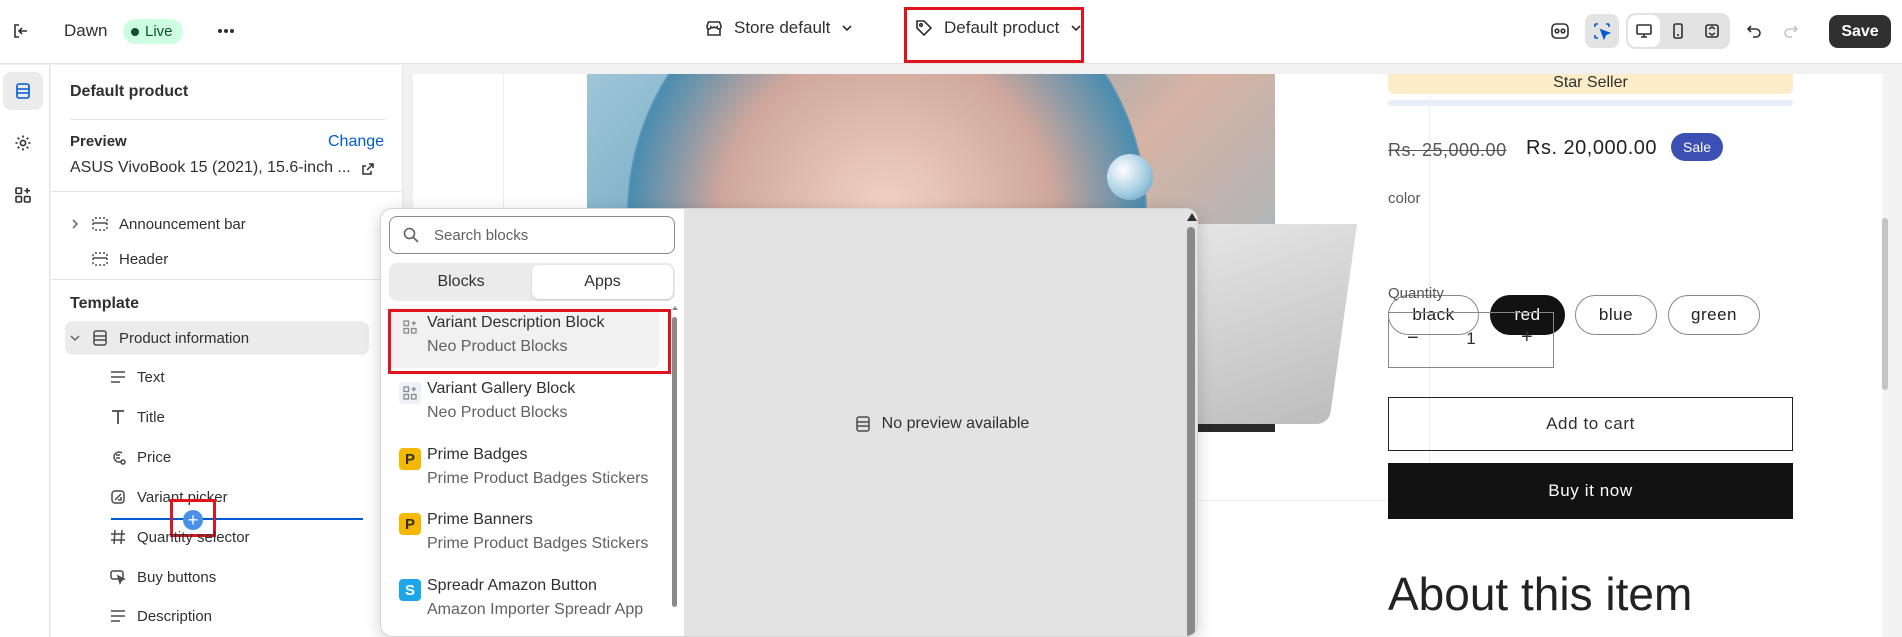 This screenshot has height=637, width=1902. What do you see at coordinates (1697, 147) in the screenshot?
I see `sale-badge: Sale` at bounding box center [1697, 147].